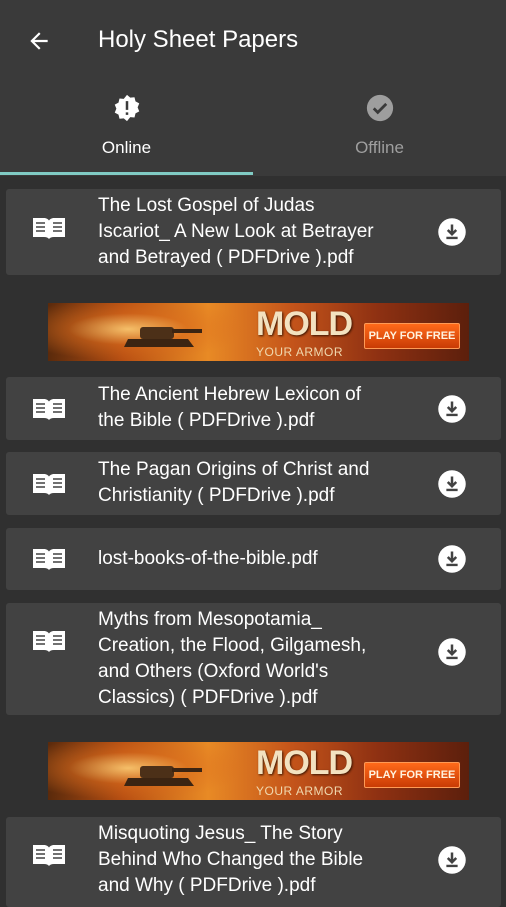 Image resolution: width=506 pixels, height=907 pixels. What do you see at coordinates (126, 108) in the screenshot?
I see `alert-badge-icon` at bounding box center [126, 108].